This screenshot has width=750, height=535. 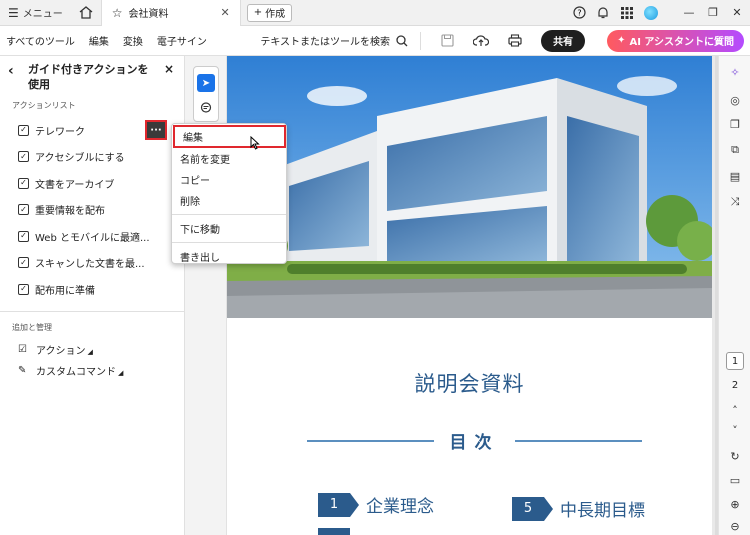 What do you see at coordinates (735, 456) in the screenshot?
I see `refresh-icon: ↻` at bounding box center [735, 456].